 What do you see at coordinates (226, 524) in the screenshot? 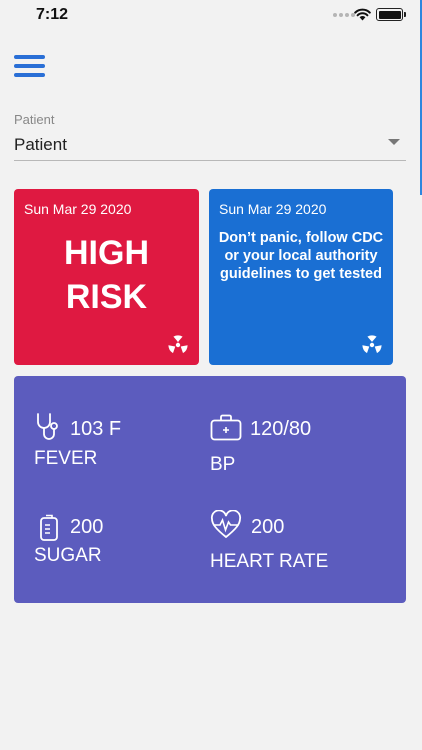
I see `heart-pulse-icon` at bounding box center [226, 524].